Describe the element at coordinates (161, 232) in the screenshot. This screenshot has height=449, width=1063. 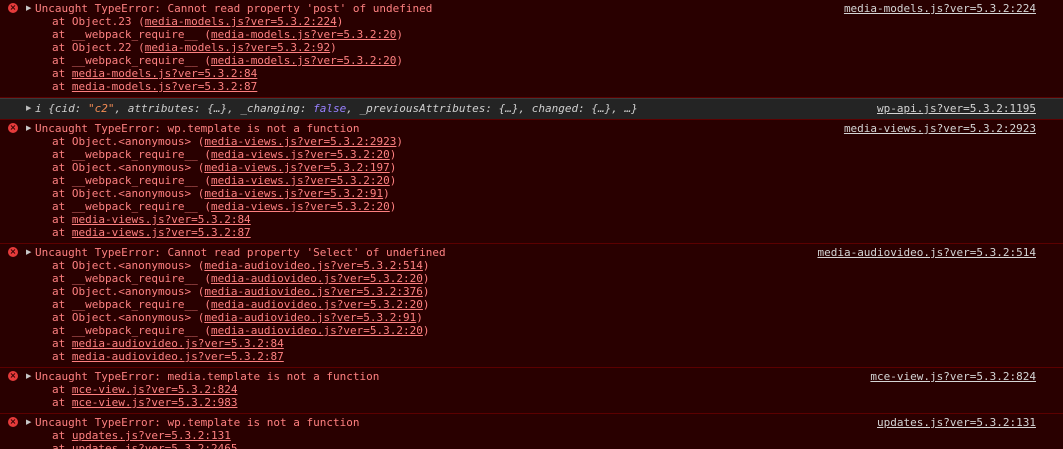
I see `stack-frame-link: media-views.js?ver=5.3.2:87` at that location.